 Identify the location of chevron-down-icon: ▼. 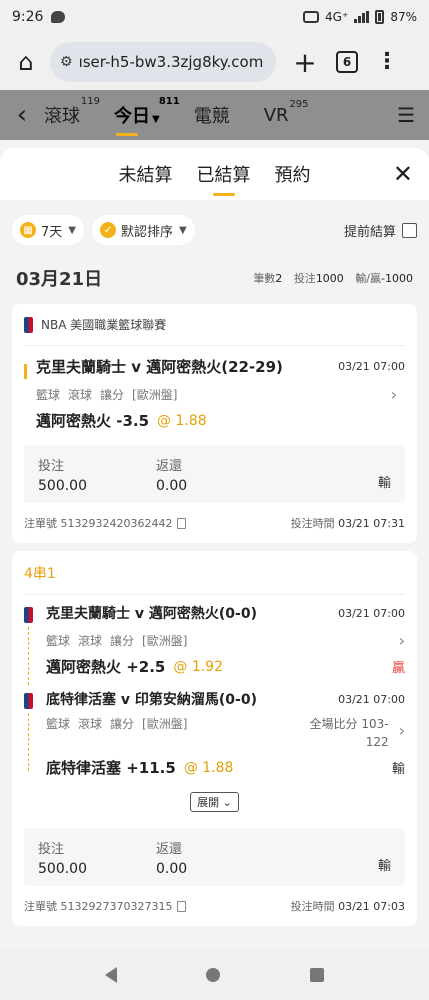
(183, 230).